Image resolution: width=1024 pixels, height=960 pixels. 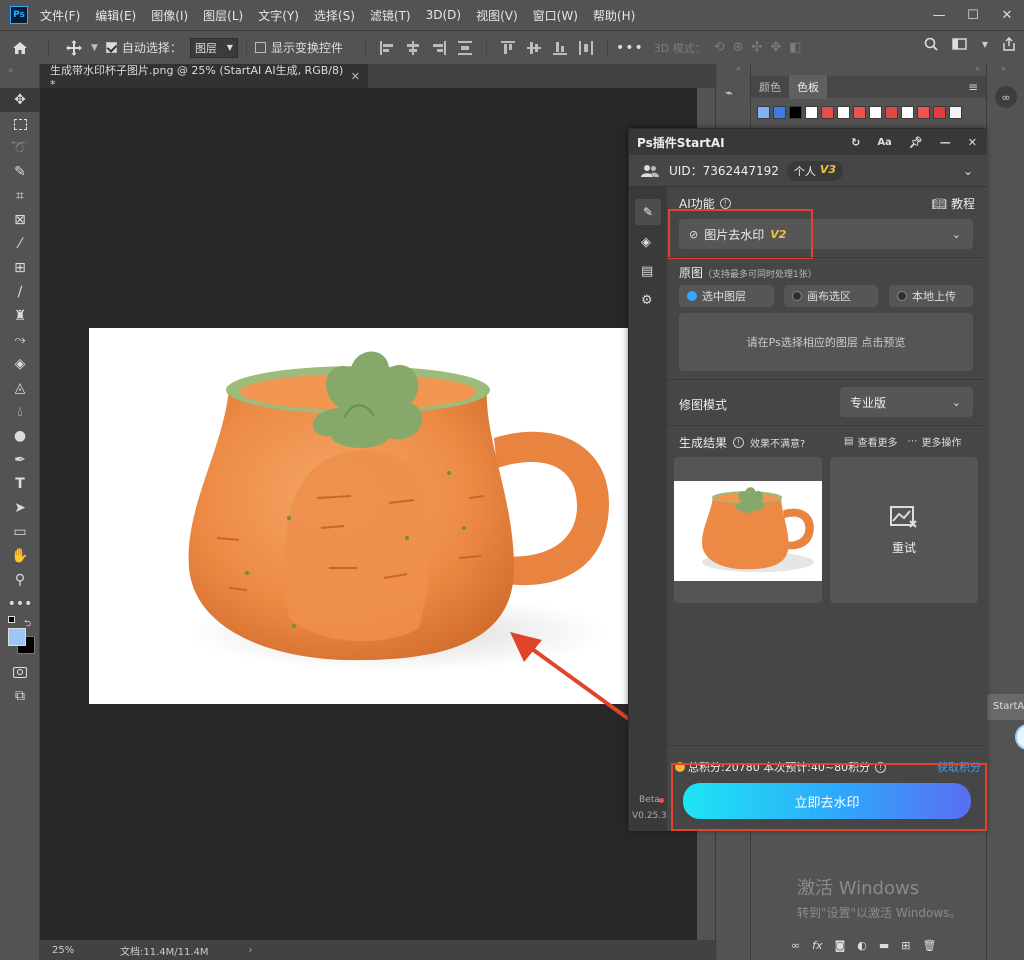 What do you see at coordinates (223, 15) in the screenshot?
I see `menu-layer: 图层(L)` at bounding box center [223, 15].